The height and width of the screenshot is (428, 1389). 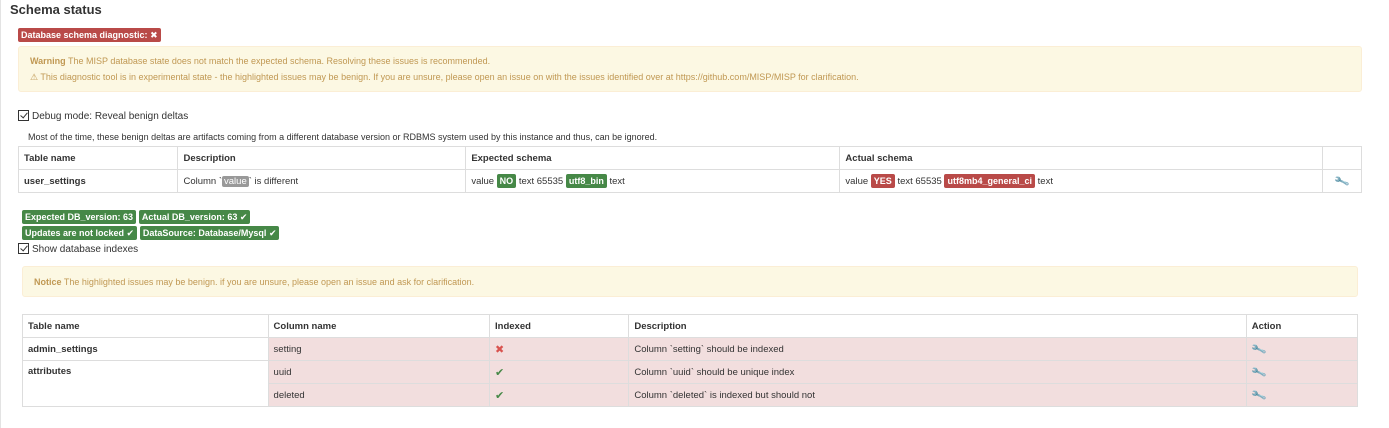 I want to click on cell-description: Column ` value ` is different, so click(x=322, y=181).